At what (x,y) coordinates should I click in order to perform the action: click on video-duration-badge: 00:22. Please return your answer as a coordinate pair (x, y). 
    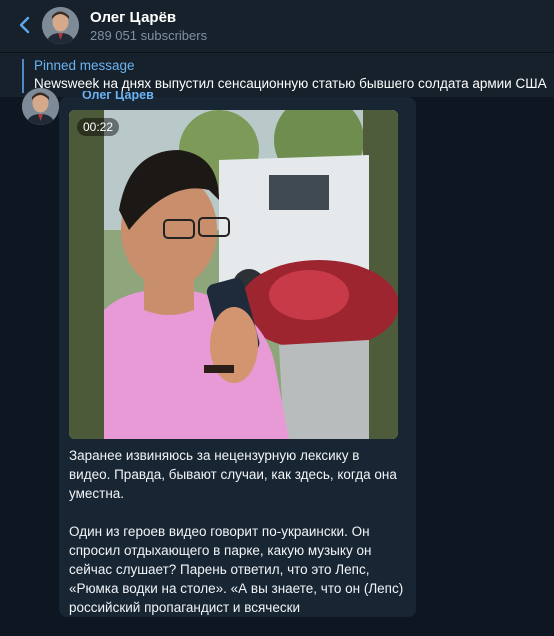
    Looking at the image, I should click on (98, 127).